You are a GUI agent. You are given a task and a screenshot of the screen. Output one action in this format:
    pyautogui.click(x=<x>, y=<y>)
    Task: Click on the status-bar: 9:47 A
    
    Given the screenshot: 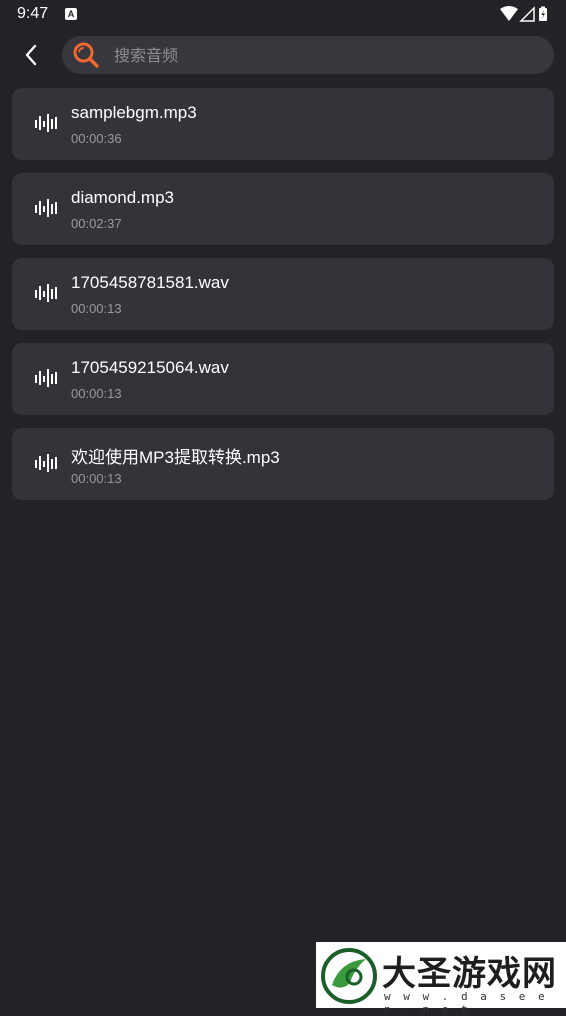 What is the action you would take?
    pyautogui.click(x=283, y=15)
    